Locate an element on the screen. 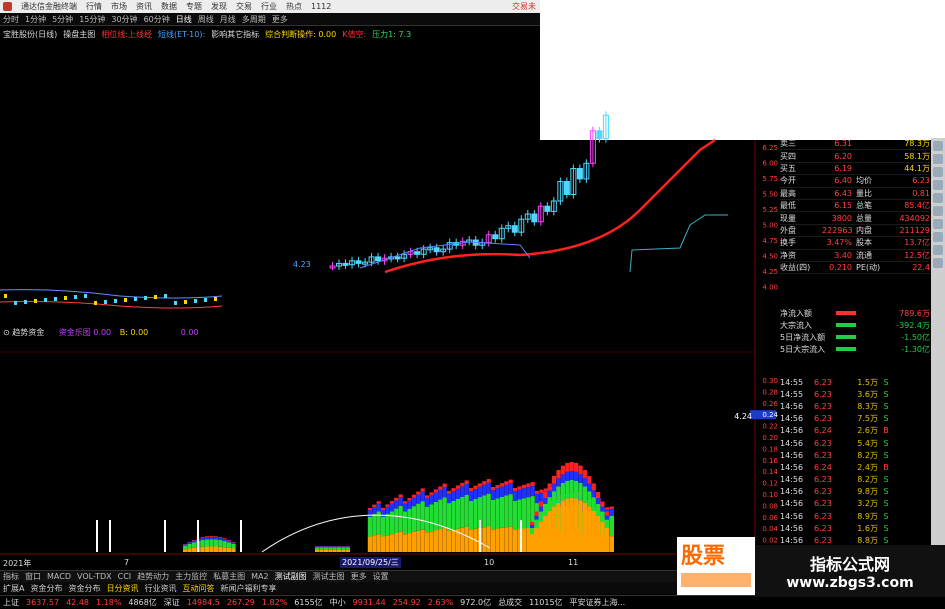 This screenshot has height=609, width=945. indicator-tab: VOL-TDX is located at coordinates (94, 576).